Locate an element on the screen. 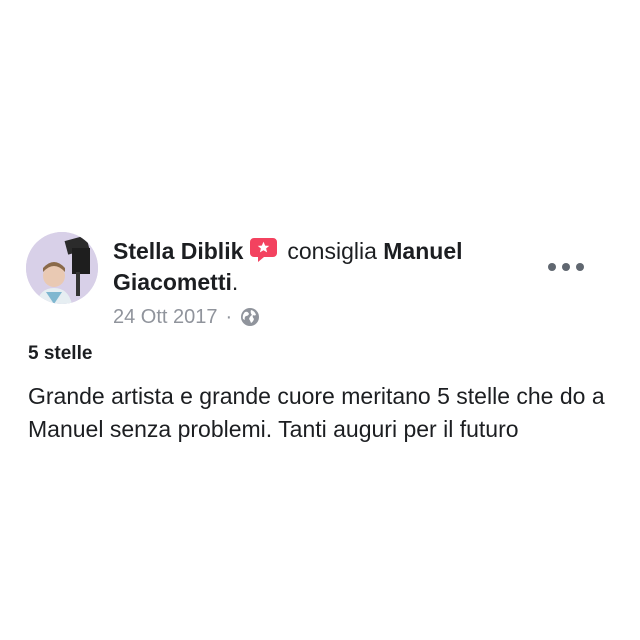 This screenshot has height=640, width=640. avatar-image is located at coordinates (62, 268).